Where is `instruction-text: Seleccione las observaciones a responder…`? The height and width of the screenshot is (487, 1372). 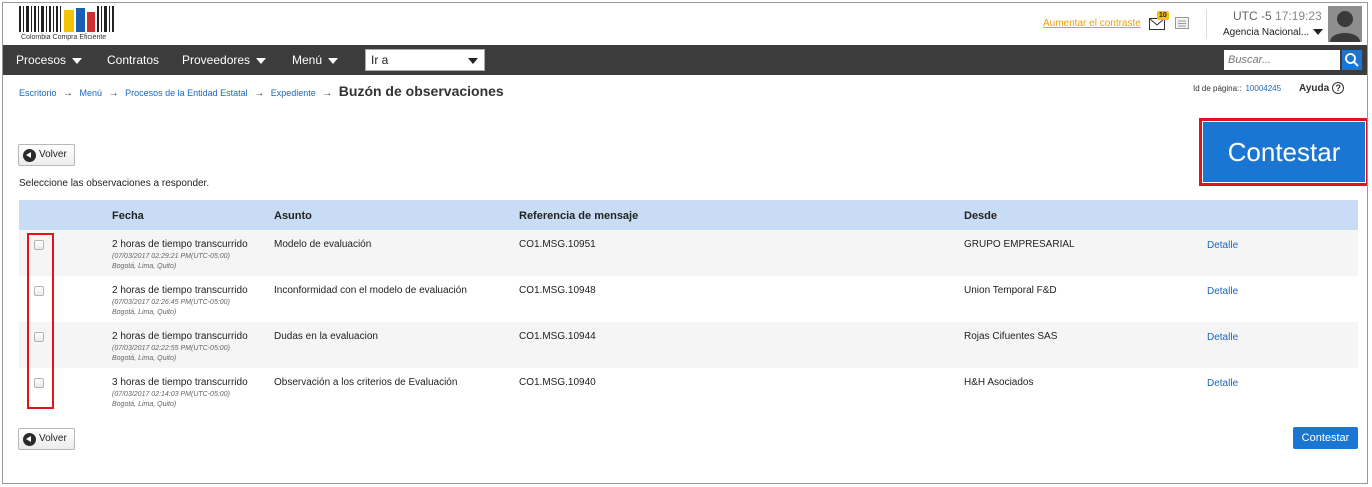 instruction-text: Seleccione las observaciones a responder… is located at coordinates (114, 183).